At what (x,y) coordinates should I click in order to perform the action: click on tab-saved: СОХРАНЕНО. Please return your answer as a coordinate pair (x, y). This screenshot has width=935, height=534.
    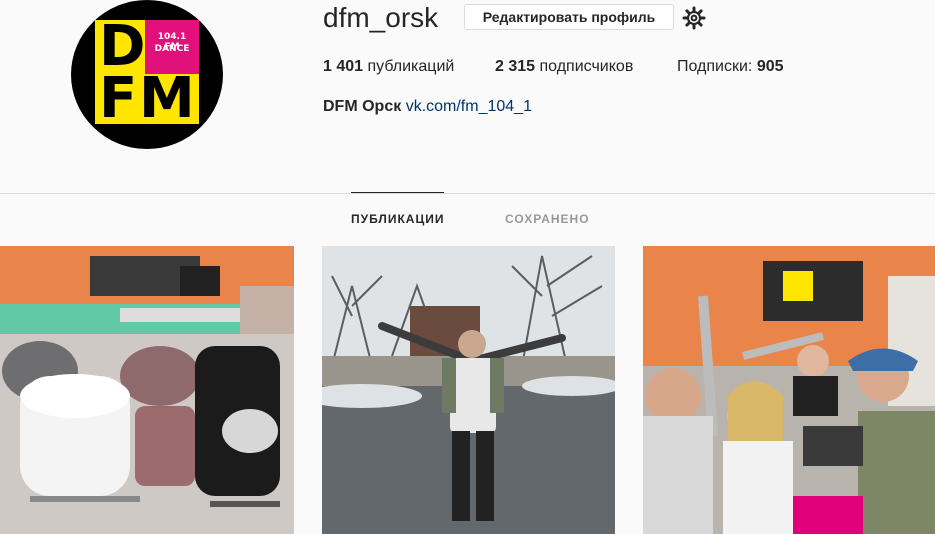
    Looking at the image, I should click on (547, 219).